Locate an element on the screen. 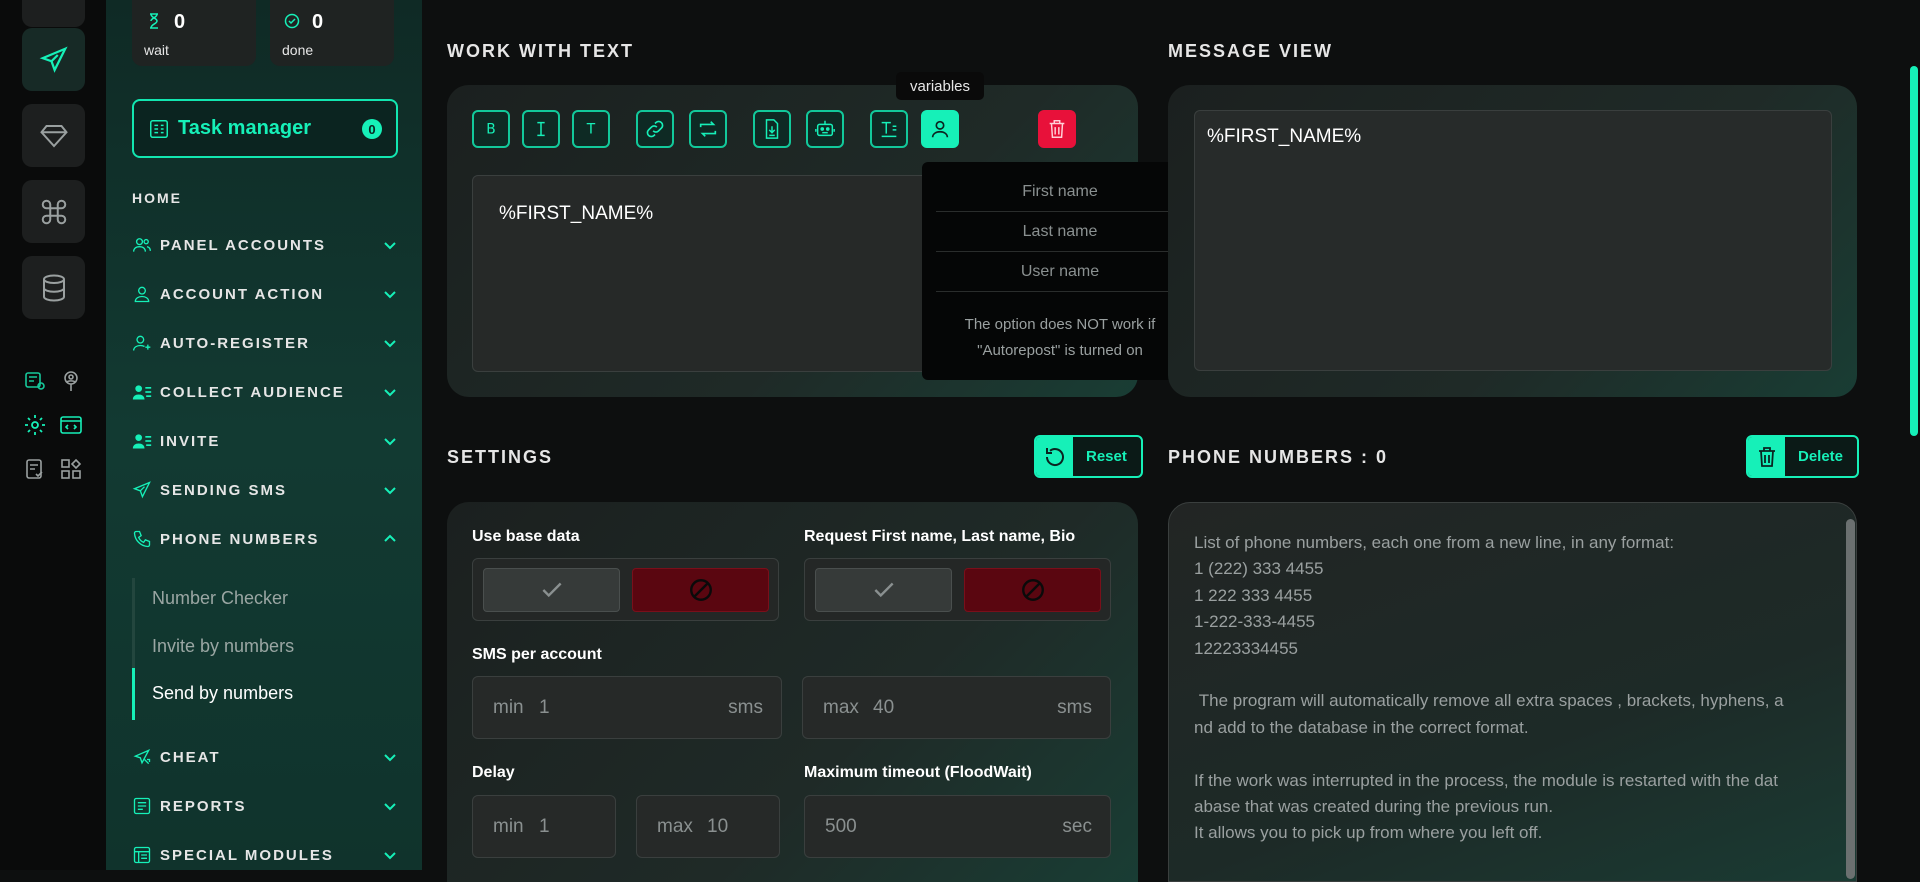 The height and width of the screenshot is (882, 1920). done-label: done is located at coordinates (298, 50).